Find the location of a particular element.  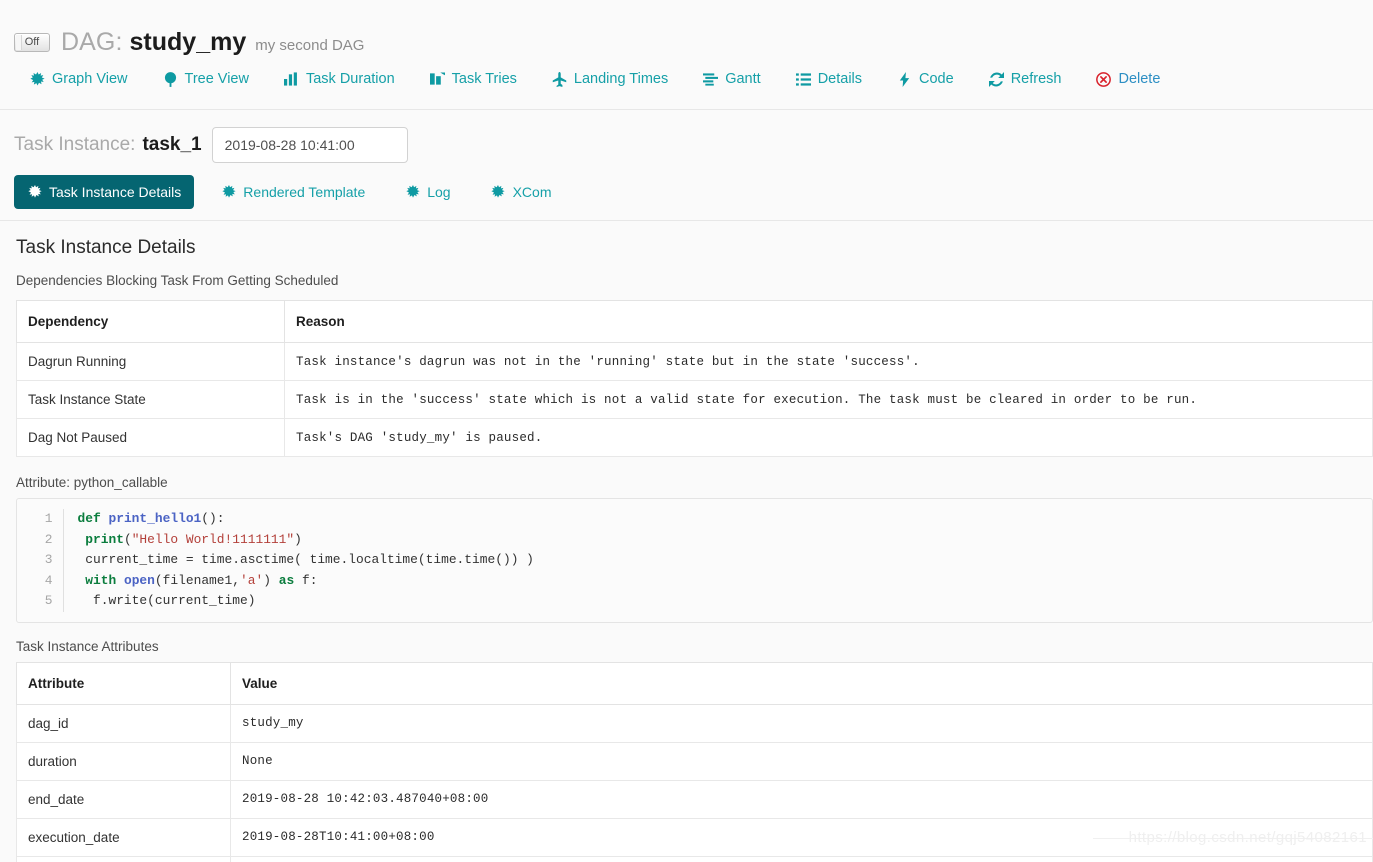

nav-item-landing-times: Landing Times is located at coordinates (610, 79).